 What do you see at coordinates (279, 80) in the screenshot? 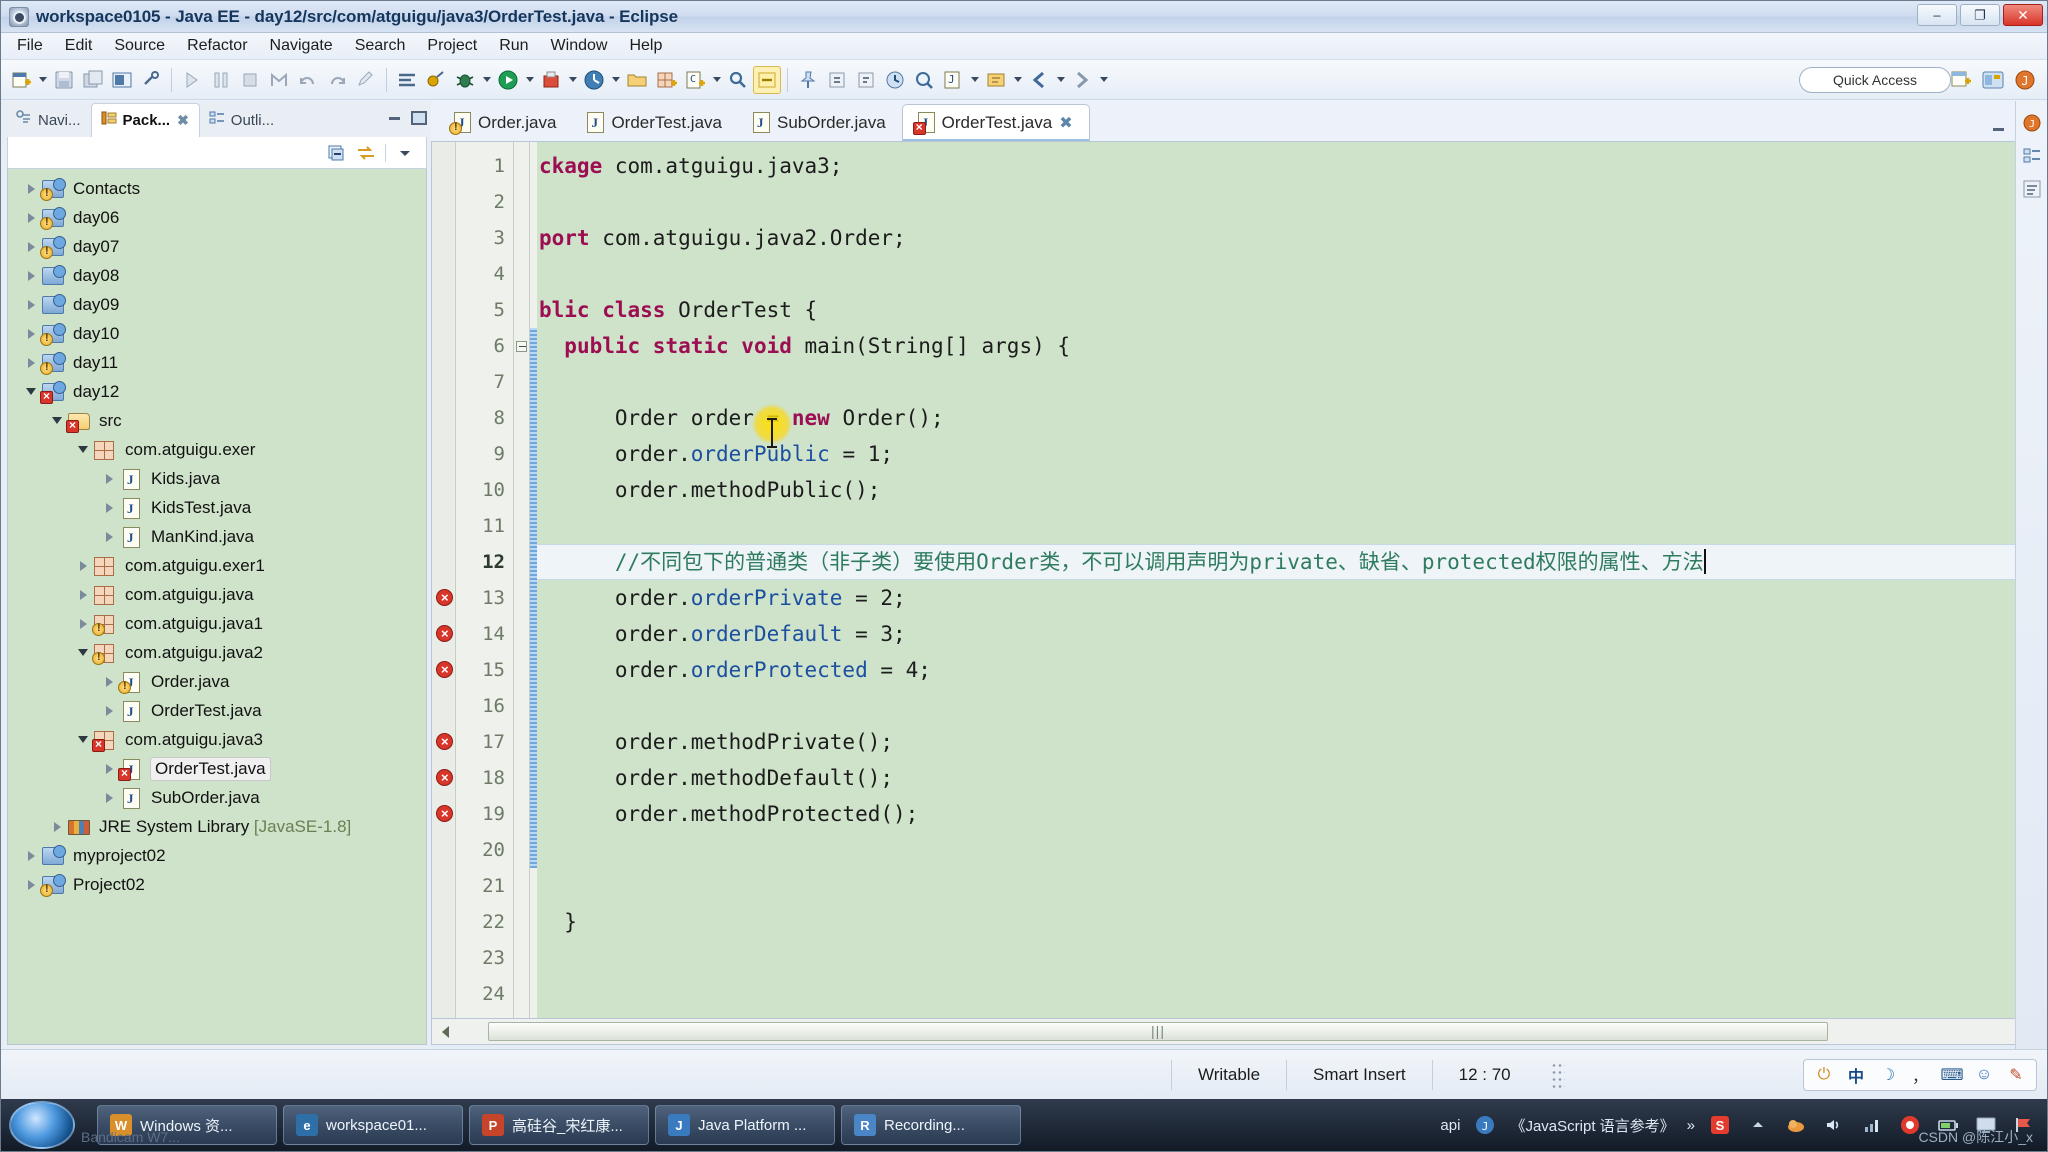
I see `build-icon` at bounding box center [279, 80].